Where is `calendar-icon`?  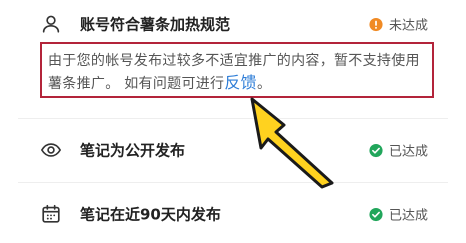 calendar-icon is located at coordinates (51, 213).